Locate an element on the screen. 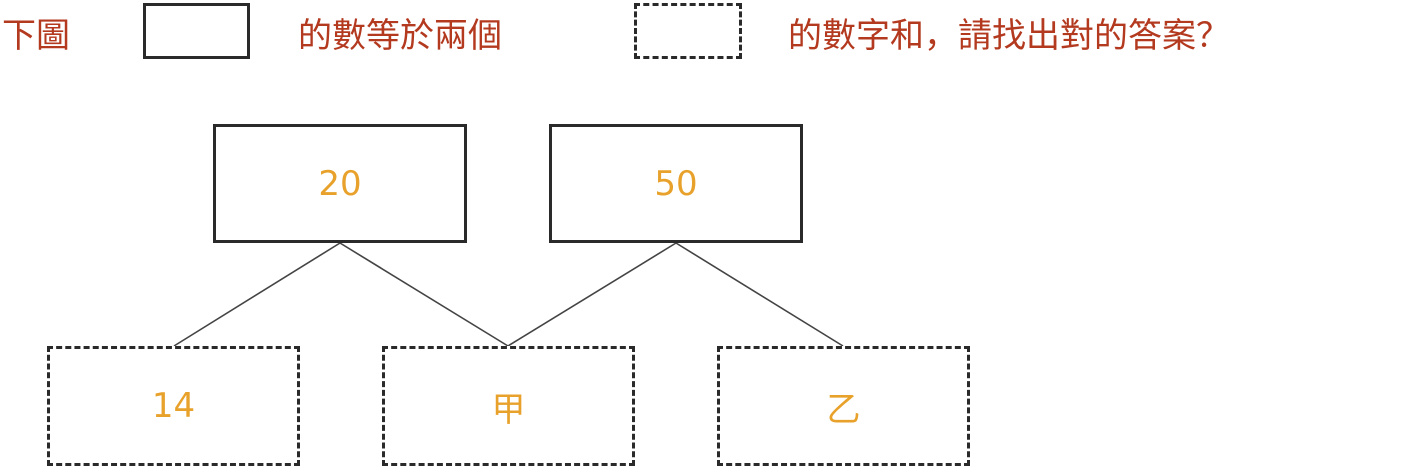  link-50-yi is located at coordinates (759, 294).